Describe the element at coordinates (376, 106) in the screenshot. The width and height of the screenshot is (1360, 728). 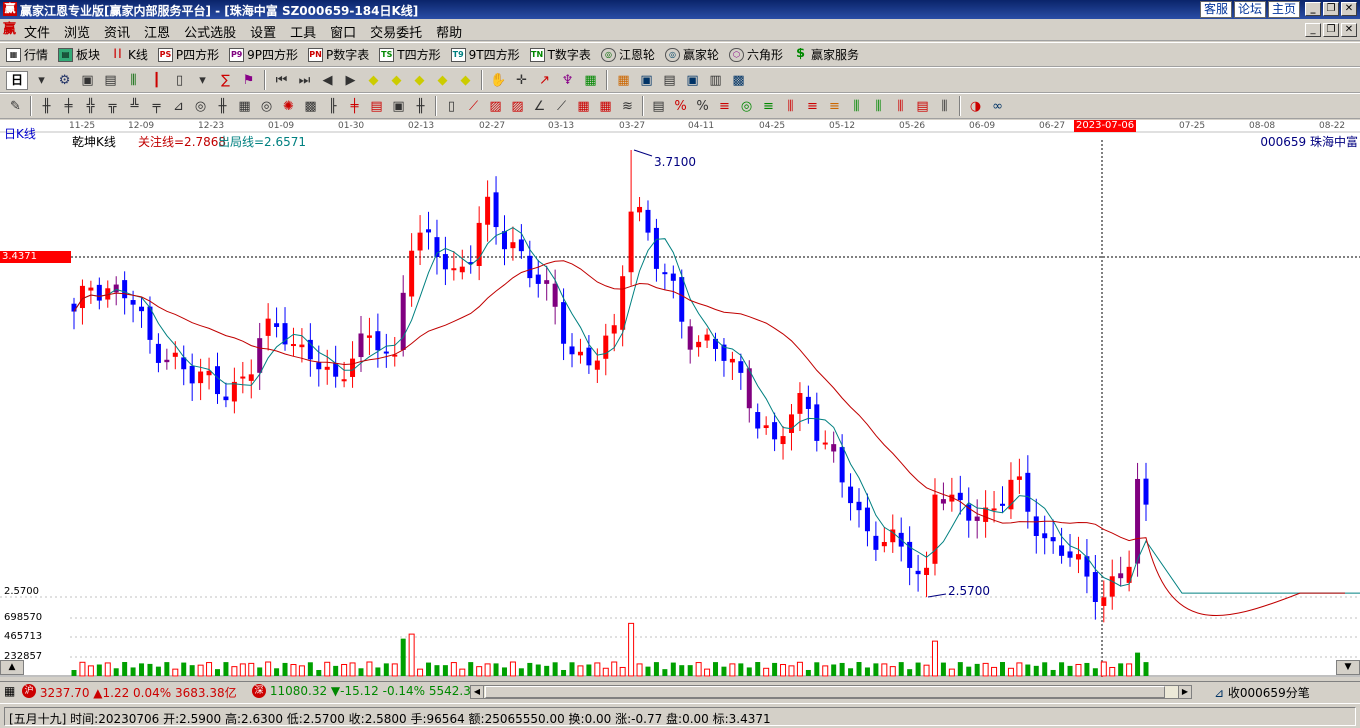
I see `draw-tool-16-icon: ▤` at that location.